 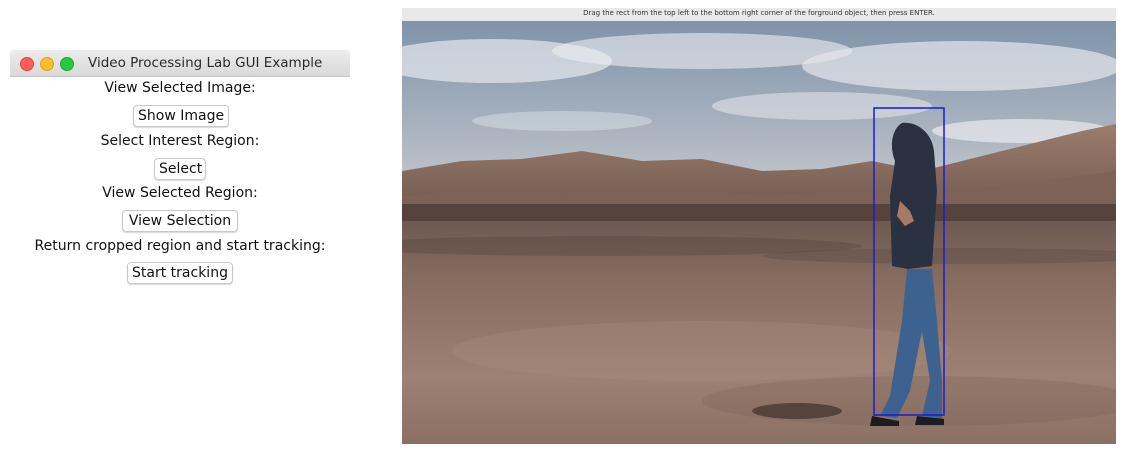 What do you see at coordinates (27, 64) in the screenshot?
I see `close-icon` at bounding box center [27, 64].